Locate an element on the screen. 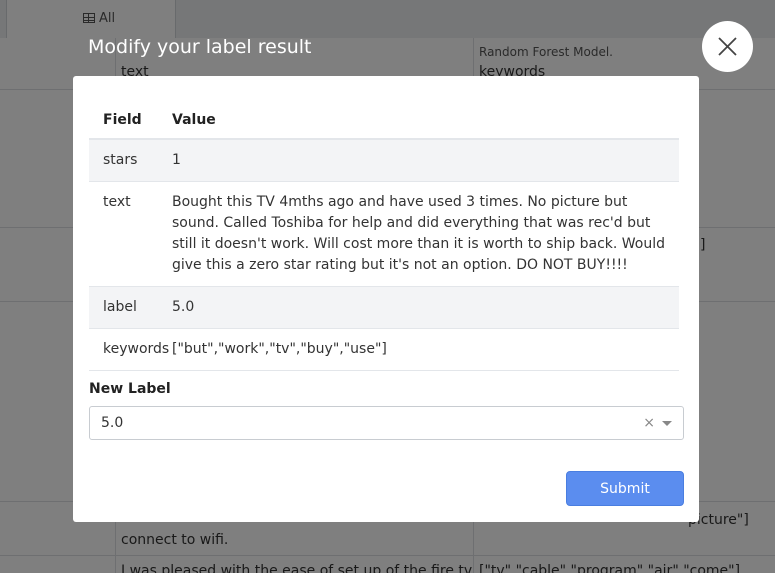 The height and width of the screenshot is (573, 775). row-label: label 5.0 is located at coordinates (384, 308).